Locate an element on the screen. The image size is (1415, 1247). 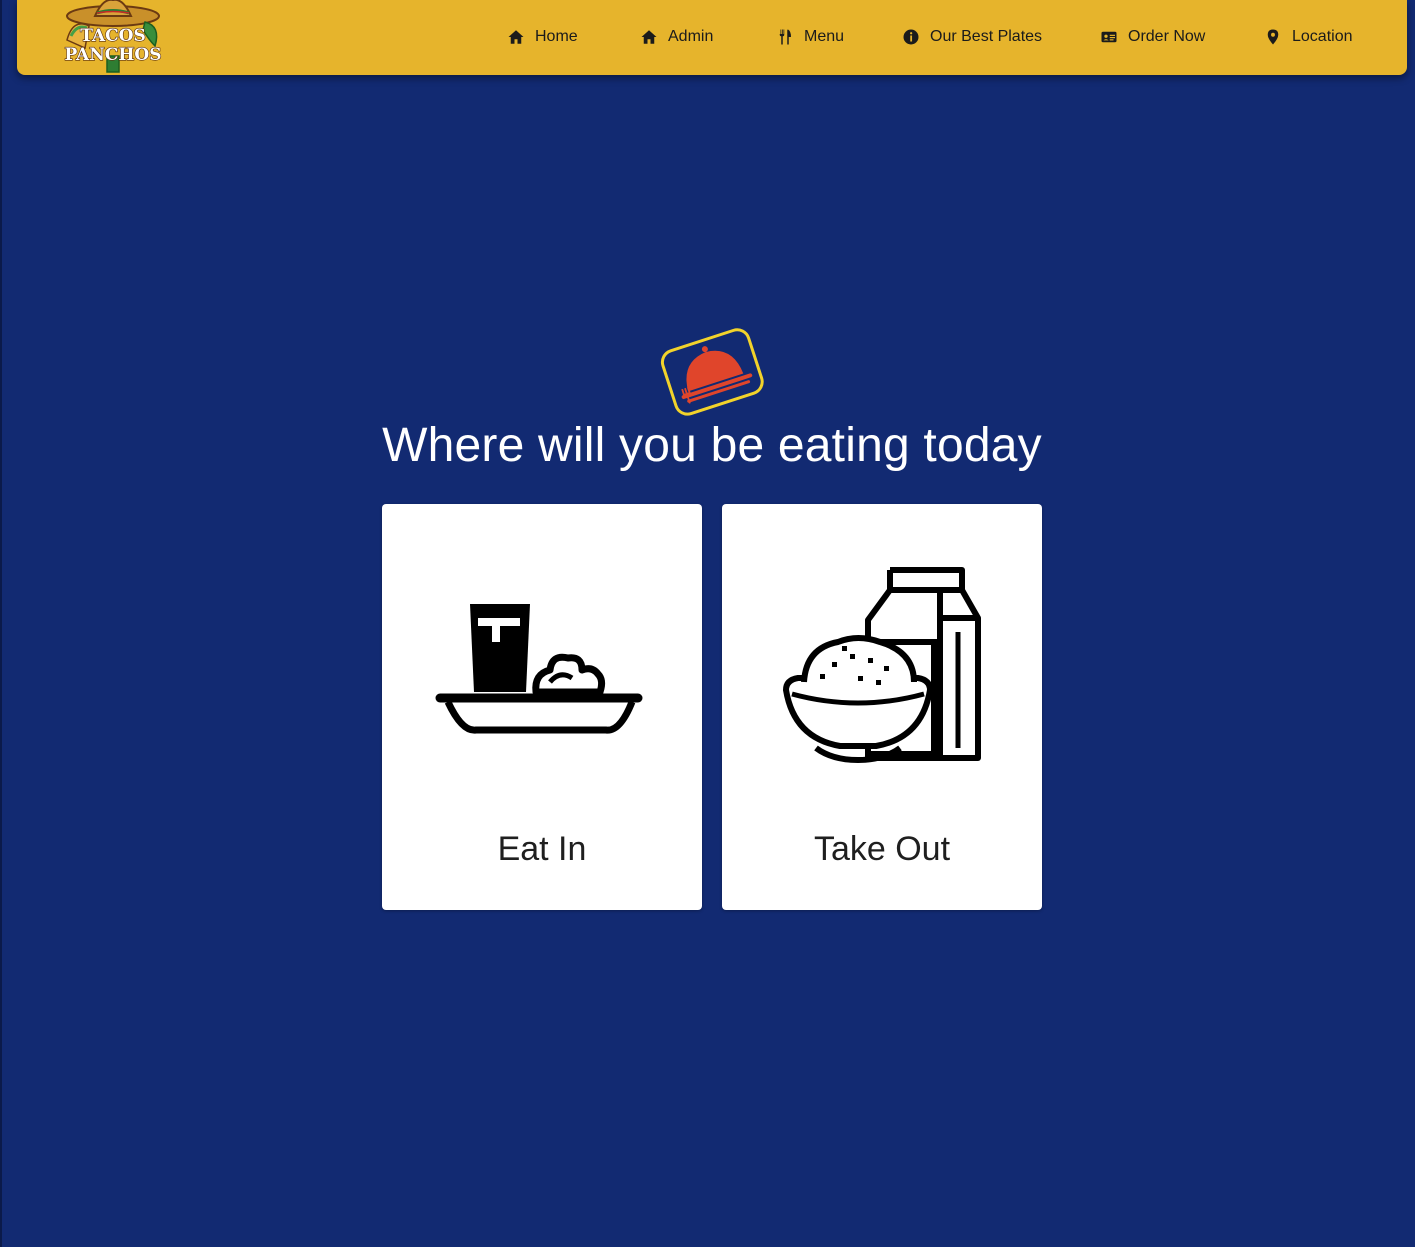
nav-item-home: Home is located at coordinates (542, 37).